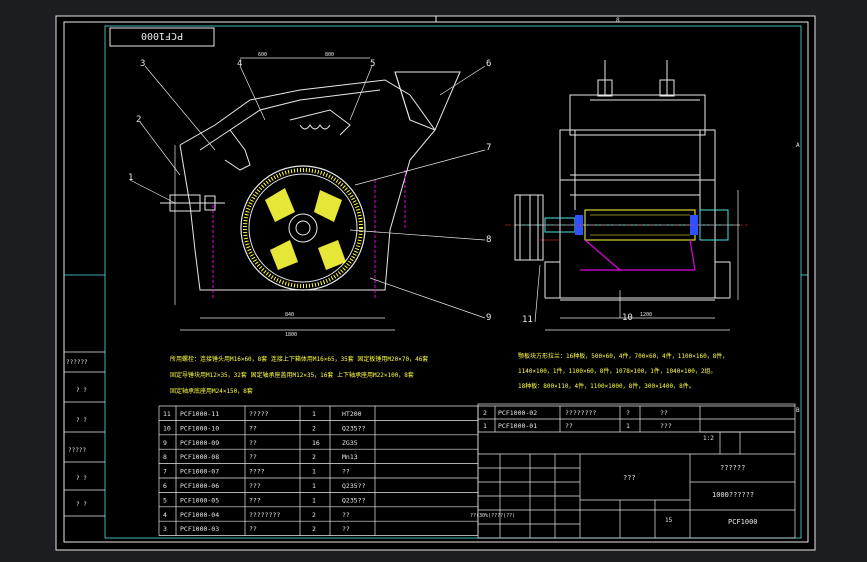 The width and height of the screenshot is (867, 562). What do you see at coordinates (798, 410) in the screenshot?
I see `zone-label-b: B` at bounding box center [798, 410].